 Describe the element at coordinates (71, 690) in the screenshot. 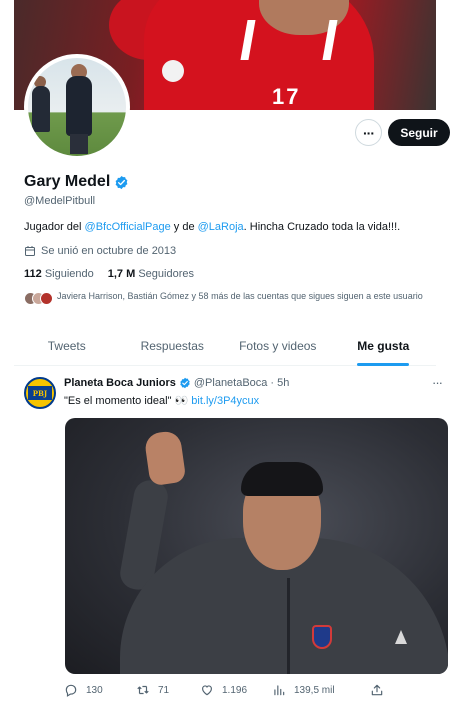

I see `reply-icon` at that location.